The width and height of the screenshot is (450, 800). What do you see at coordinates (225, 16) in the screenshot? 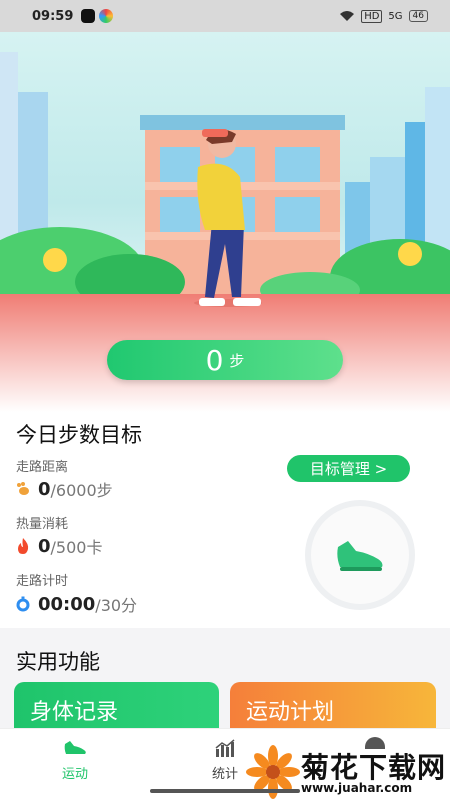
I see `status-bar: 09:59 HD 5G 46` at bounding box center [225, 16].